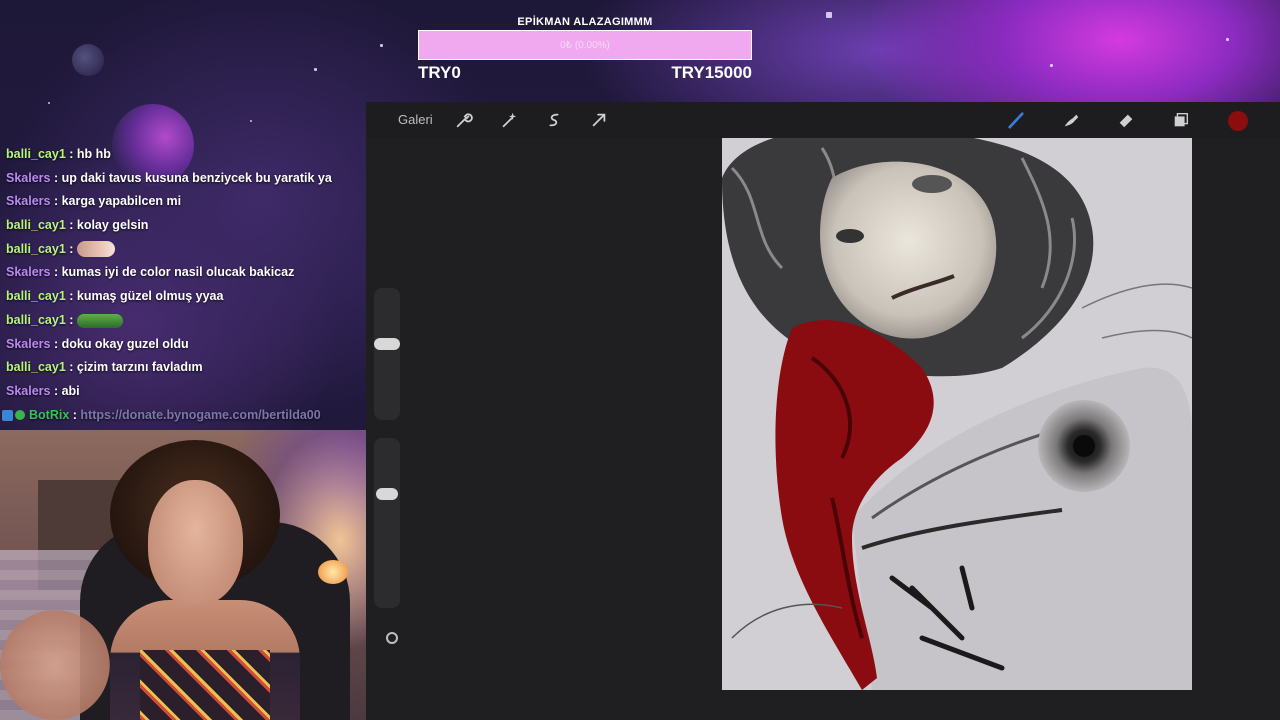  What do you see at coordinates (178, 272) in the screenshot?
I see `chat-text: kumas iyi de color nasil olucak bakicaz` at bounding box center [178, 272].